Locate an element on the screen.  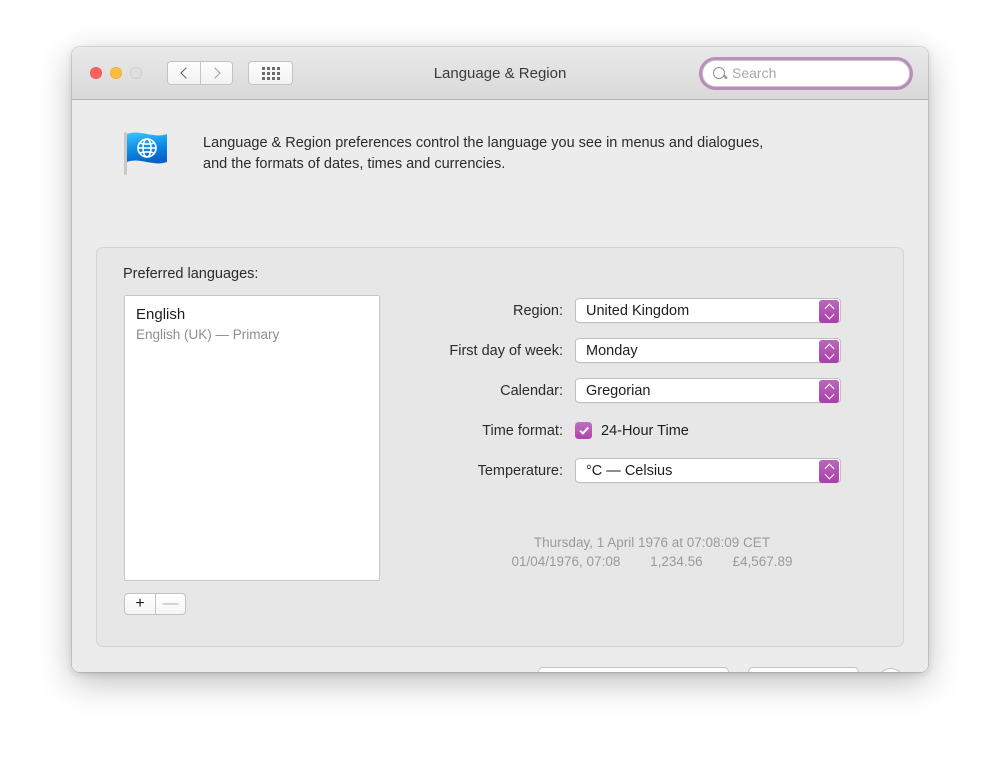
show-all-button is located at coordinates (270, 73).